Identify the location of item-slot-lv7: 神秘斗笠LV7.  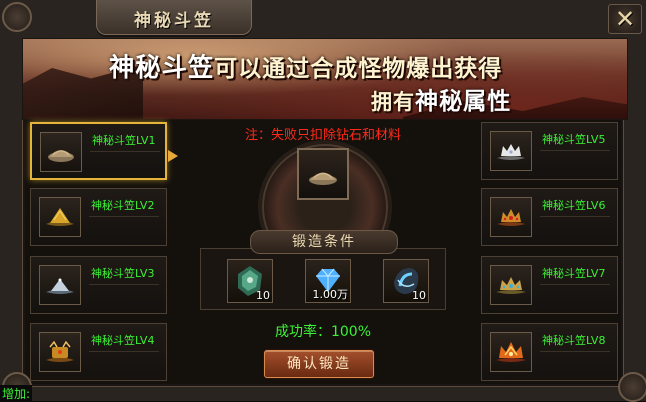
(549, 285).